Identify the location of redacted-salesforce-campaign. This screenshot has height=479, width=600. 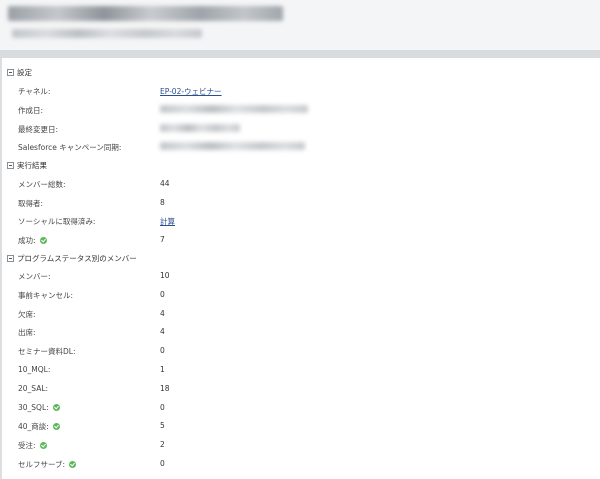
(232, 146).